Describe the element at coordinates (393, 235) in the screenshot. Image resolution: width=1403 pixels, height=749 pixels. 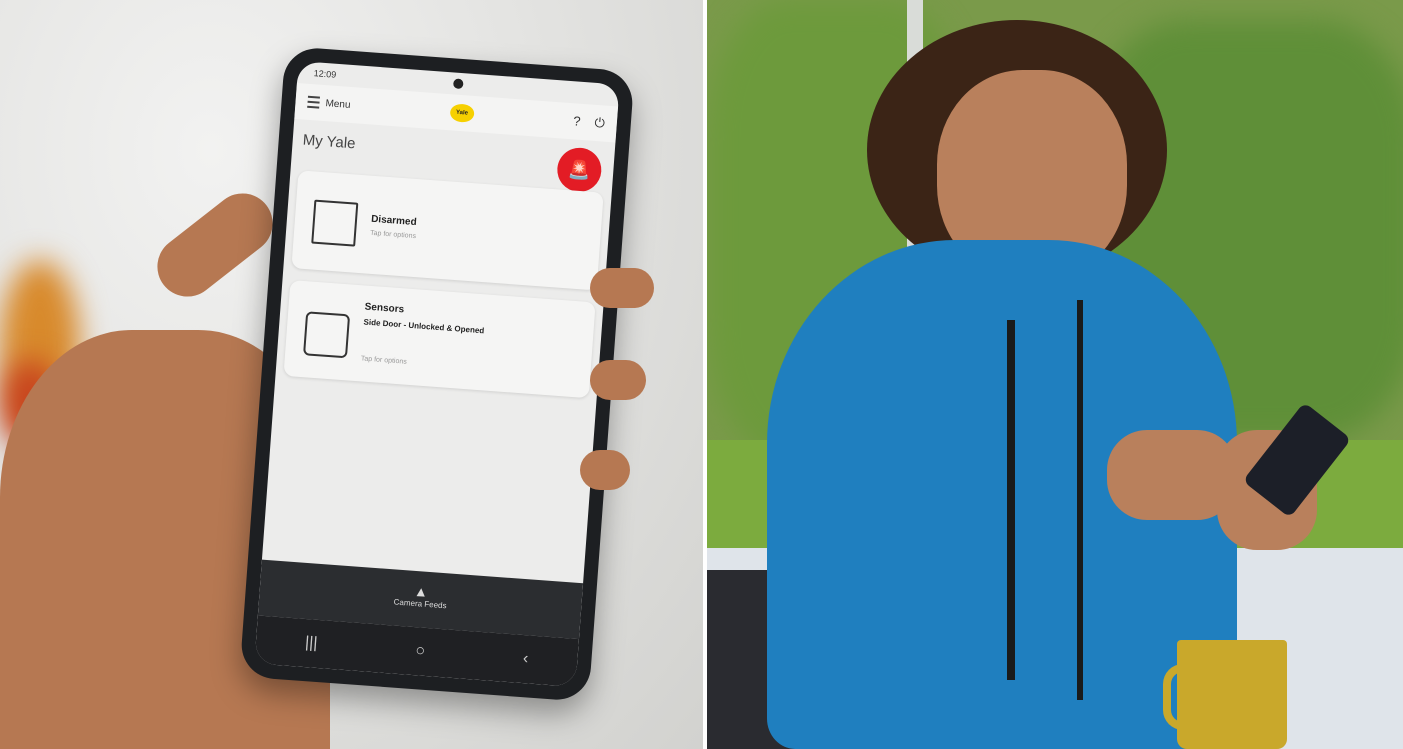
I see `disarmed-subtitle: Tap for options` at that location.